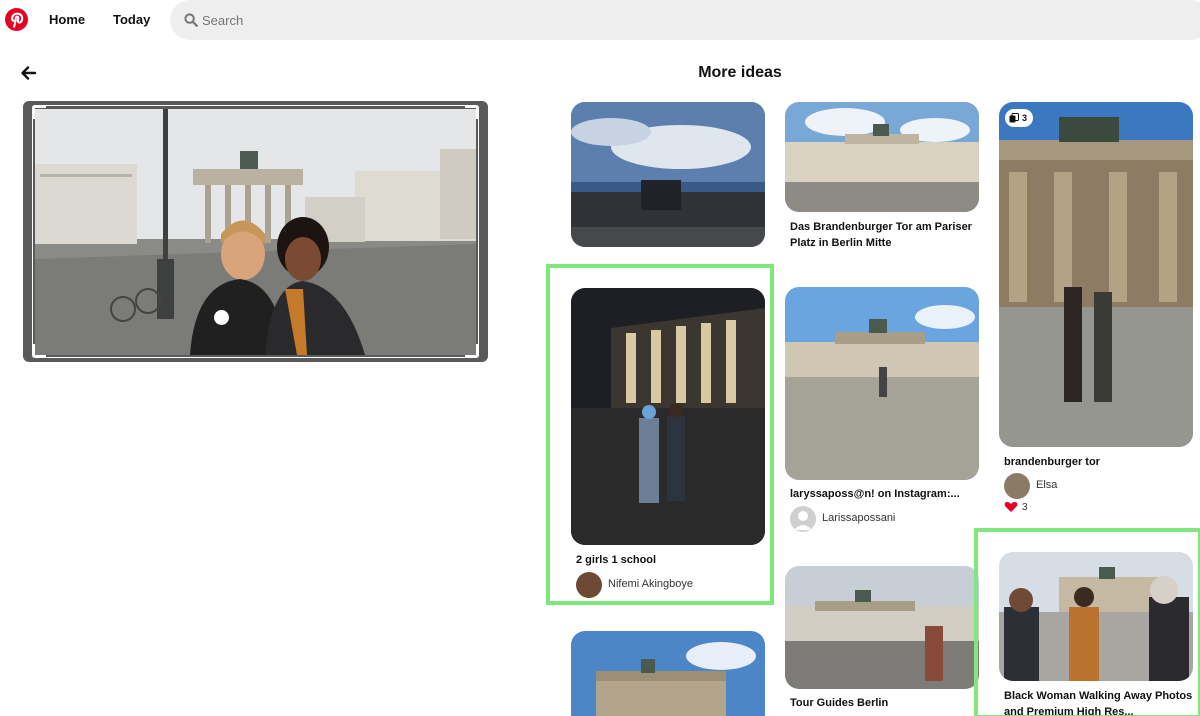 The image size is (1200, 716). What do you see at coordinates (740, 72) in the screenshot?
I see `more-ideas-heading: More ideas` at bounding box center [740, 72].